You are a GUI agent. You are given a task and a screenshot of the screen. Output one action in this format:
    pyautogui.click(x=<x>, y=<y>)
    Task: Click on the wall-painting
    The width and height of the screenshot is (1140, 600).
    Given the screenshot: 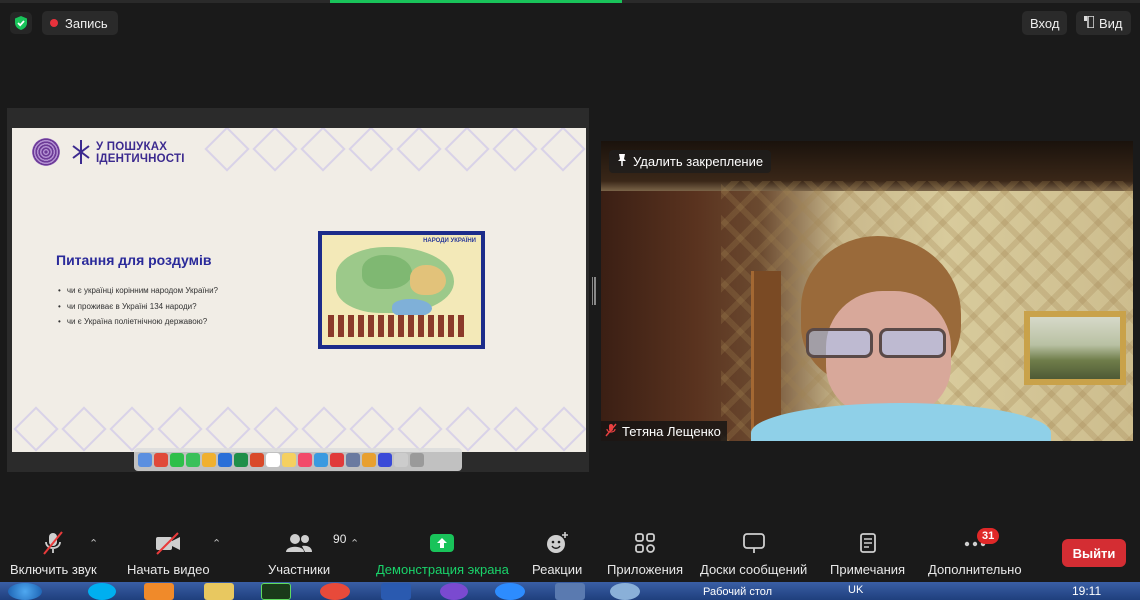 What is the action you would take?
    pyautogui.click(x=1075, y=348)
    